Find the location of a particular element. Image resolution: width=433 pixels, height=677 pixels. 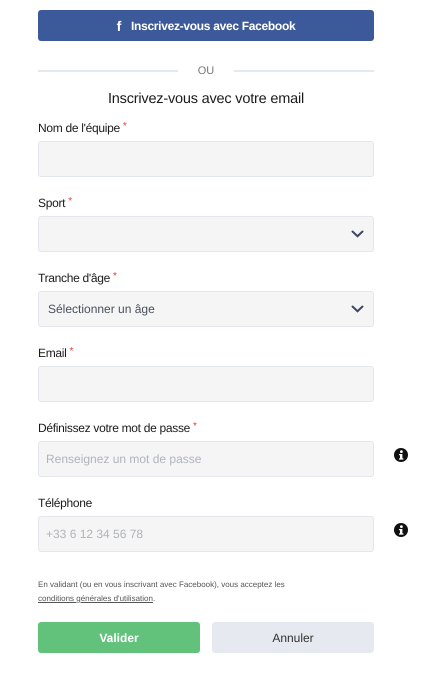

field-label: Nom de l'équipe is located at coordinates (79, 128).